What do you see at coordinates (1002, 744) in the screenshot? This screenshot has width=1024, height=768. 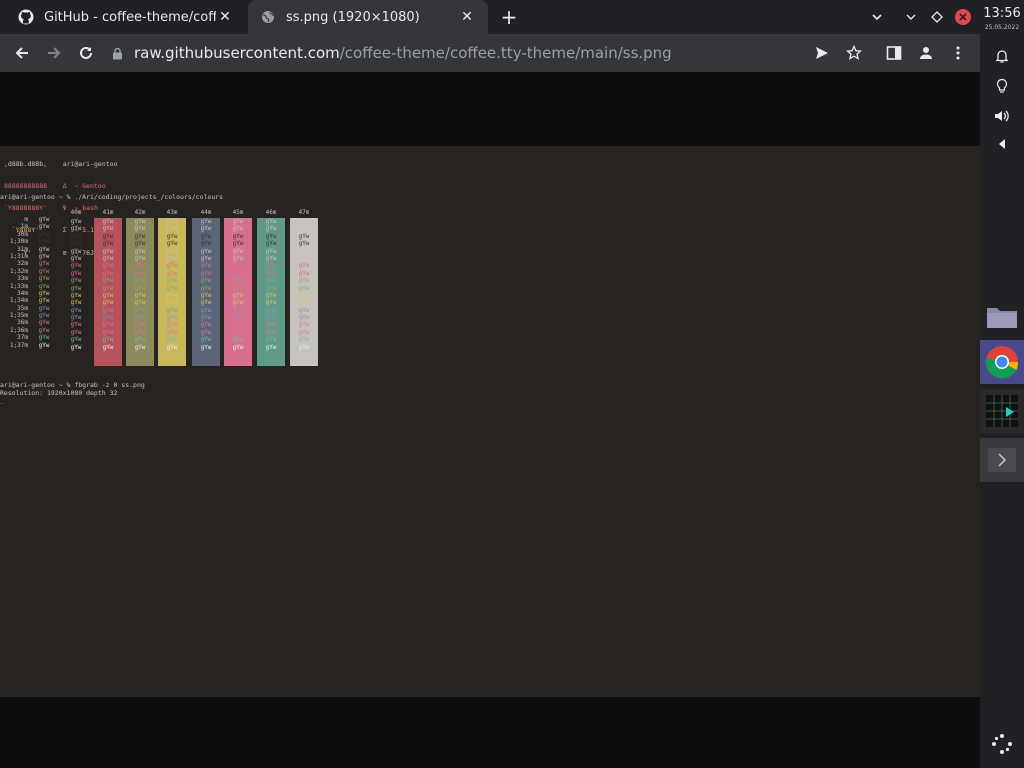 I see `launcher-icon` at bounding box center [1002, 744].